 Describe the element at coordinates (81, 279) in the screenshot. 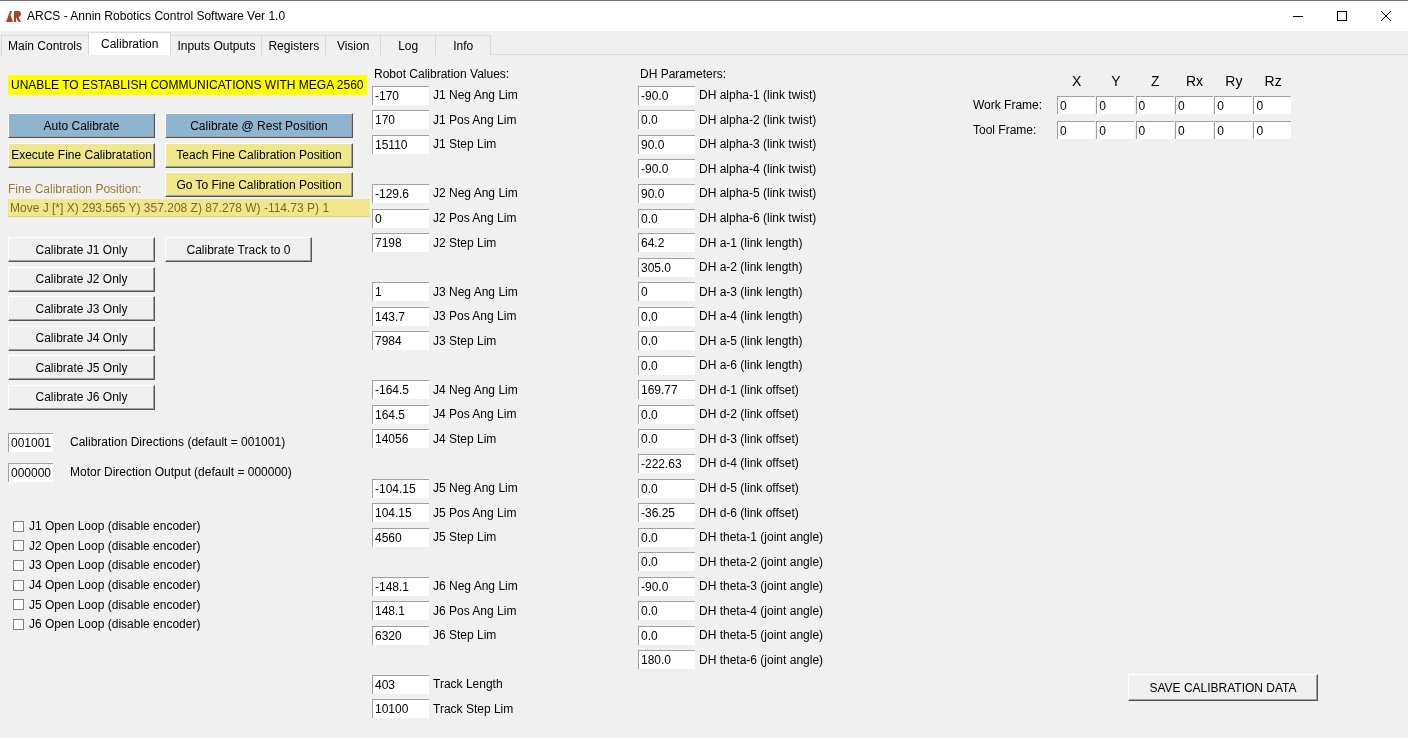

I see `calibrate-joint-button: Calibrate J2 Only` at that location.